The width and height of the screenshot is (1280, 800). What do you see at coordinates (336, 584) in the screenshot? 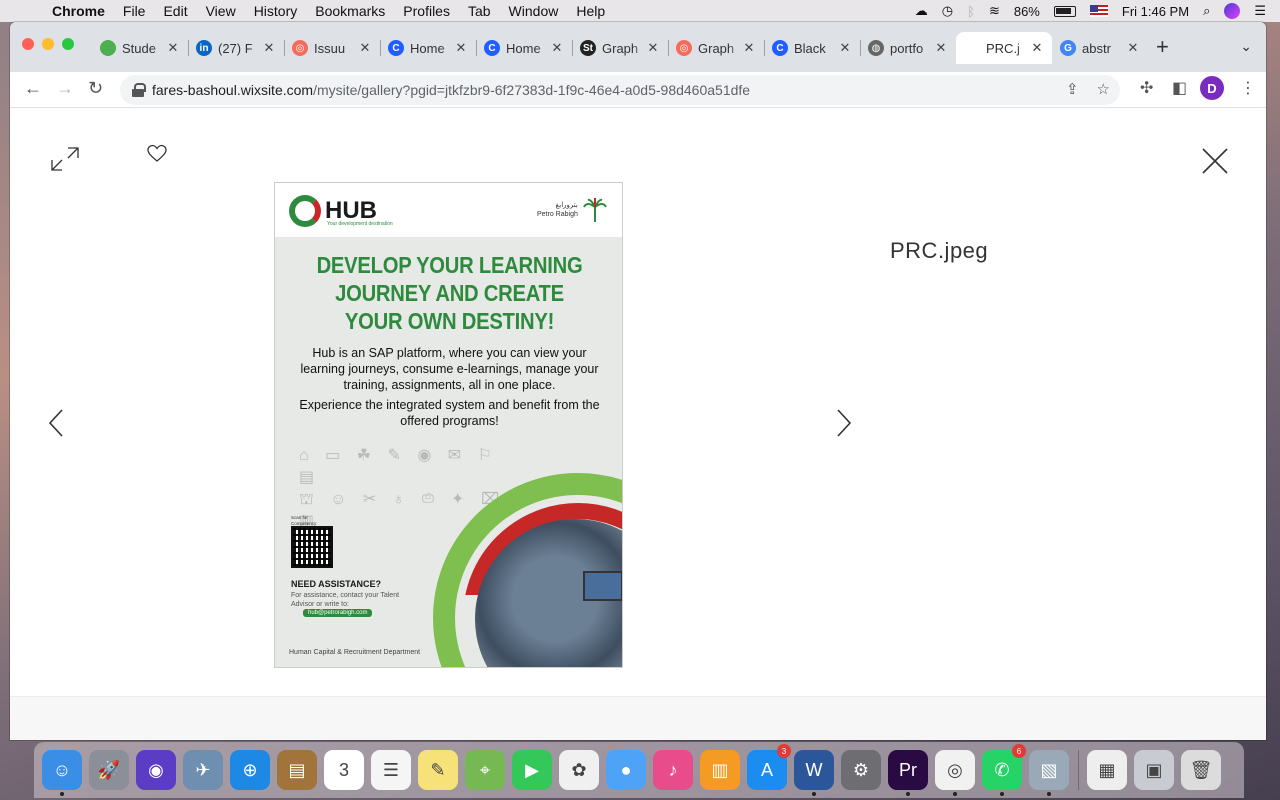
I see `need-assistance-title: NEED ASSISTANCE?` at bounding box center [336, 584].